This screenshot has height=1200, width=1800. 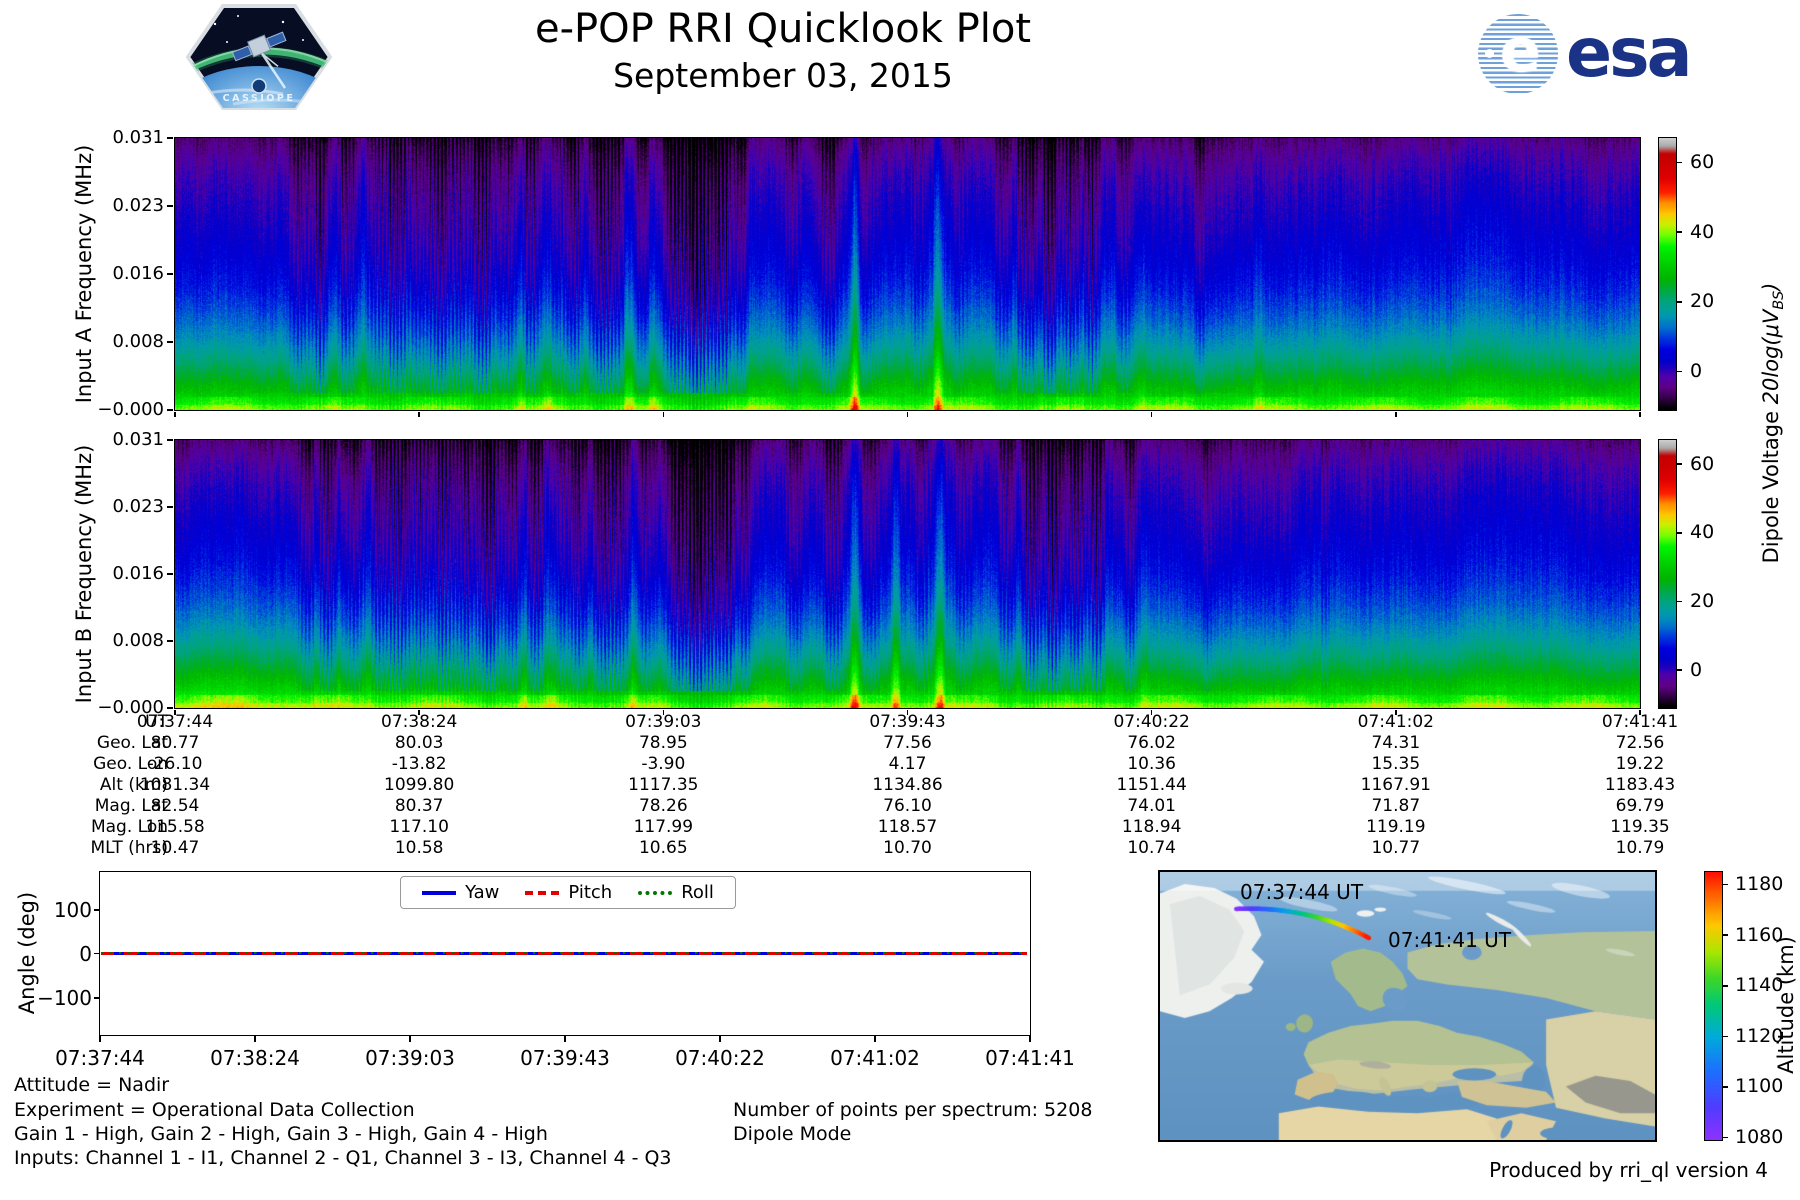 What do you see at coordinates (565, 1058) in the screenshot?
I see `angle-x-tick-label: 07:39:43` at bounding box center [565, 1058].